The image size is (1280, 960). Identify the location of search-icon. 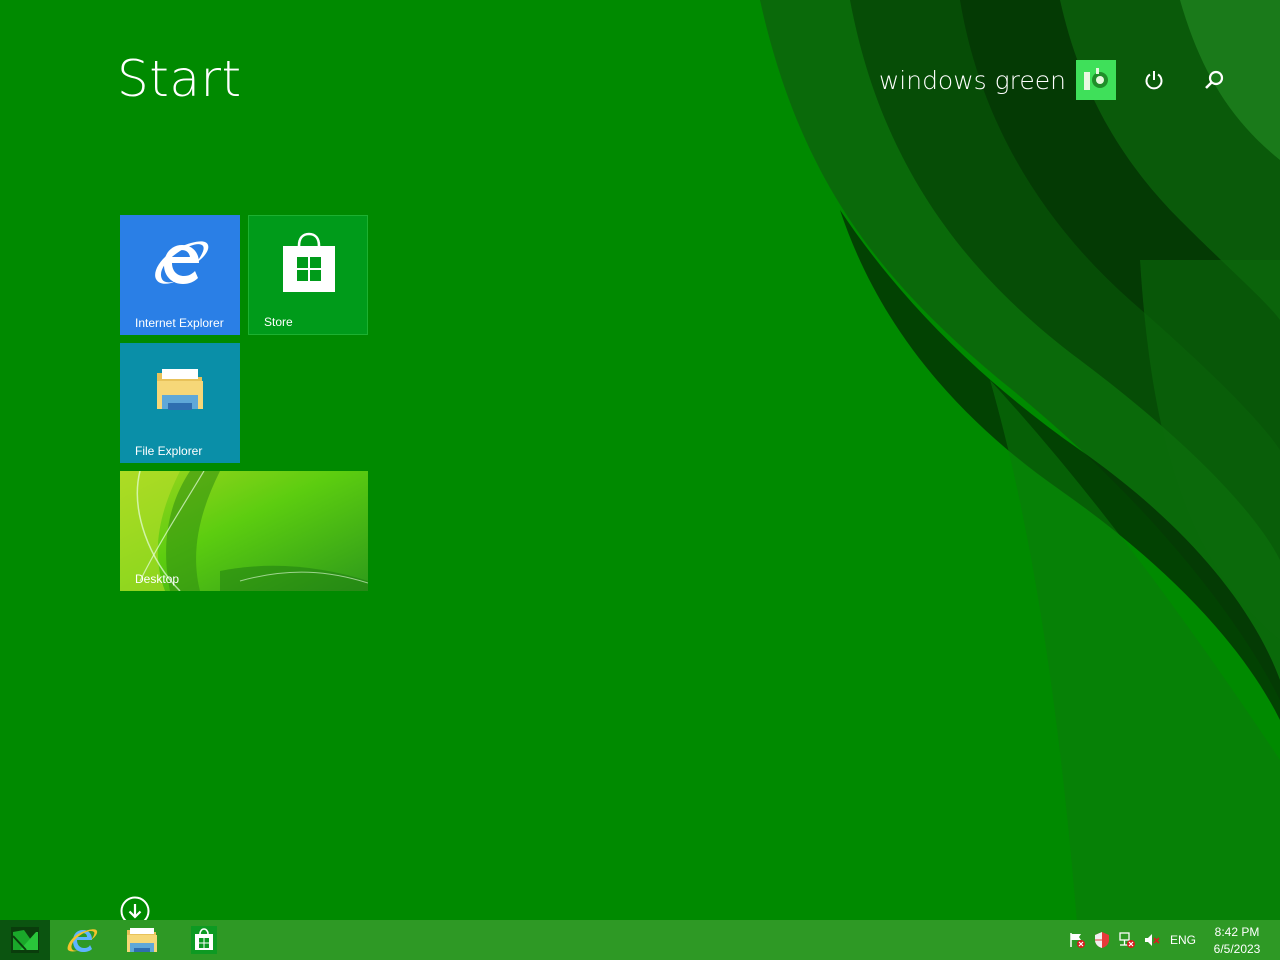
(1214, 79).